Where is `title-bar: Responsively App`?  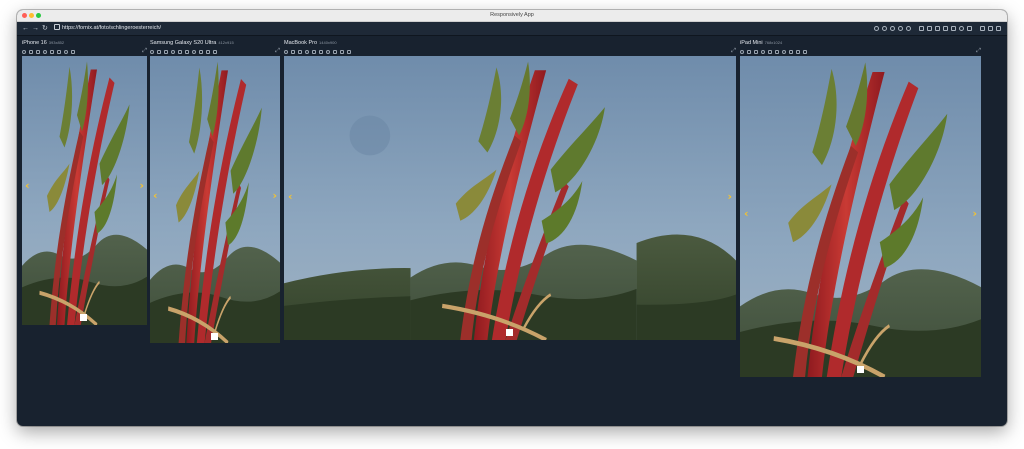
title-bar: Responsively App is located at coordinates (512, 16).